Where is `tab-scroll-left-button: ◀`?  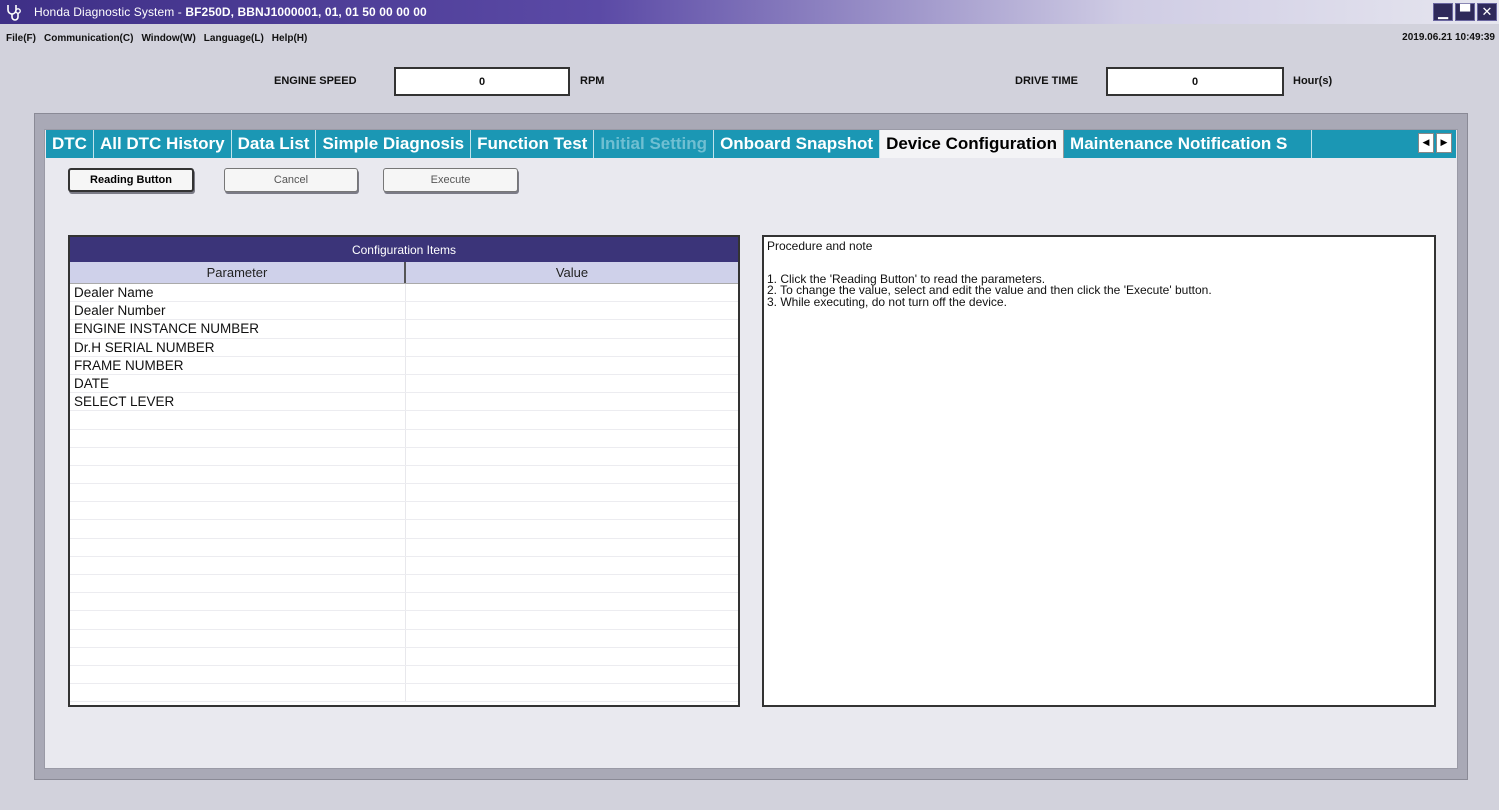
tab-scroll-left-button: ◀ is located at coordinates (1426, 143).